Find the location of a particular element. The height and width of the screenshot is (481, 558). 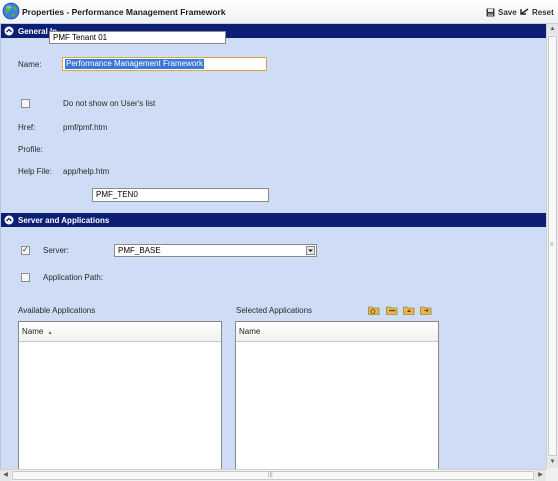

scroll-down-icon: ▼ is located at coordinates (552, 462).